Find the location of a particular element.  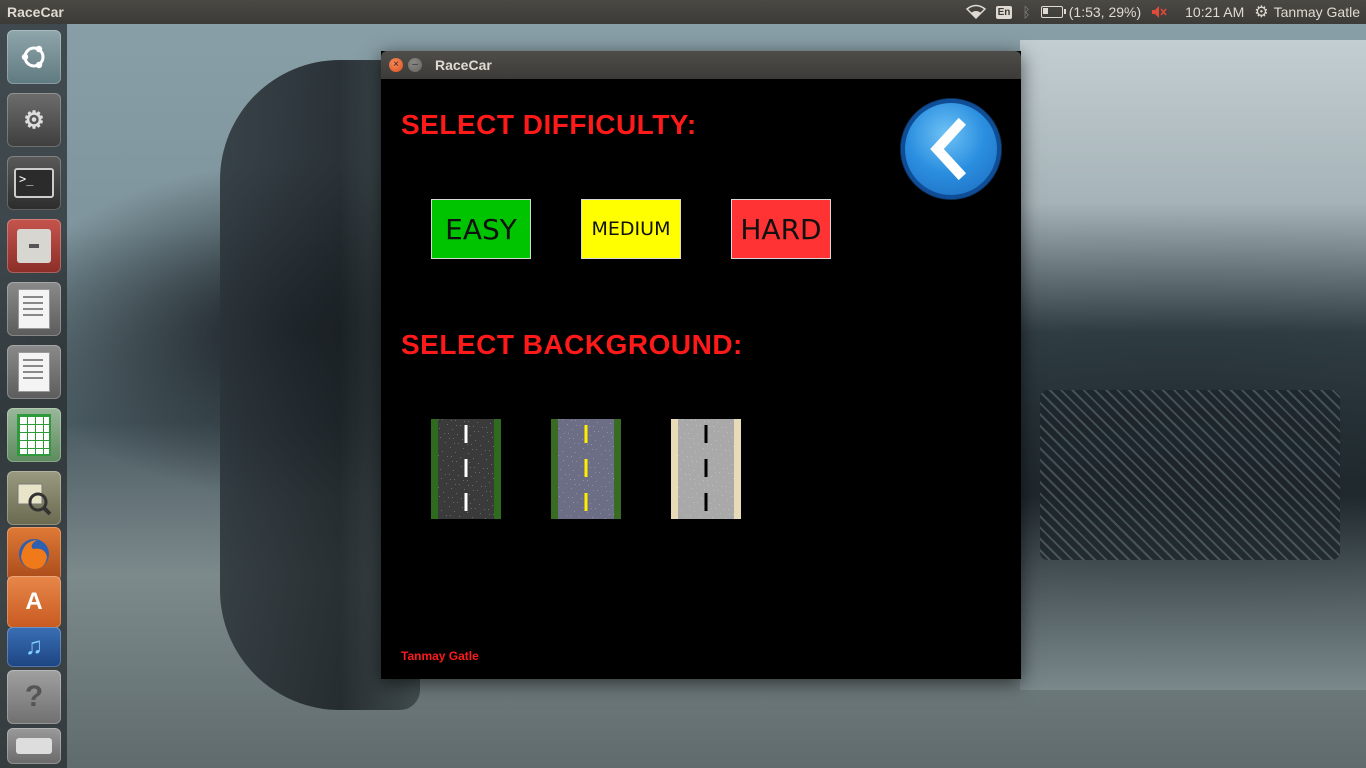

wallpaper-car-grille is located at coordinates (1190, 475).